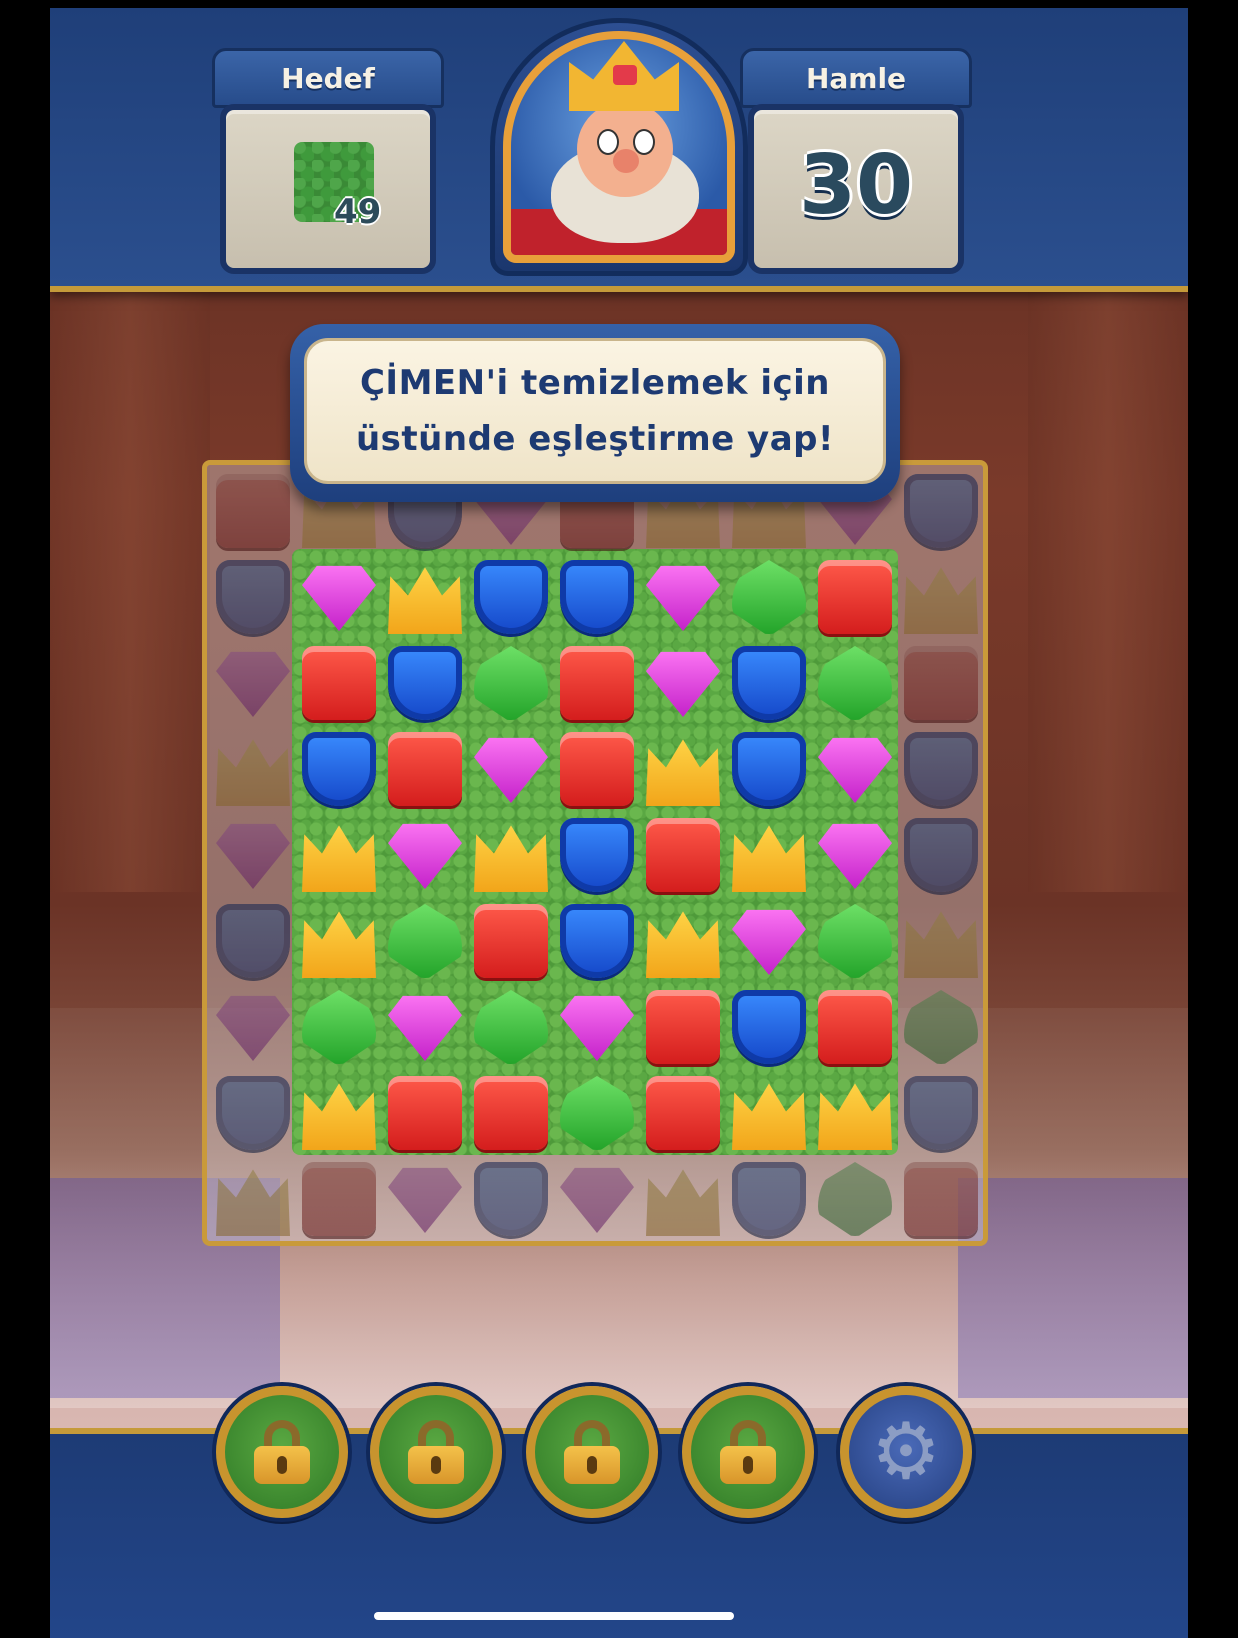  What do you see at coordinates (554, 1616) in the screenshot?
I see `home-indicator` at bounding box center [554, 1616].